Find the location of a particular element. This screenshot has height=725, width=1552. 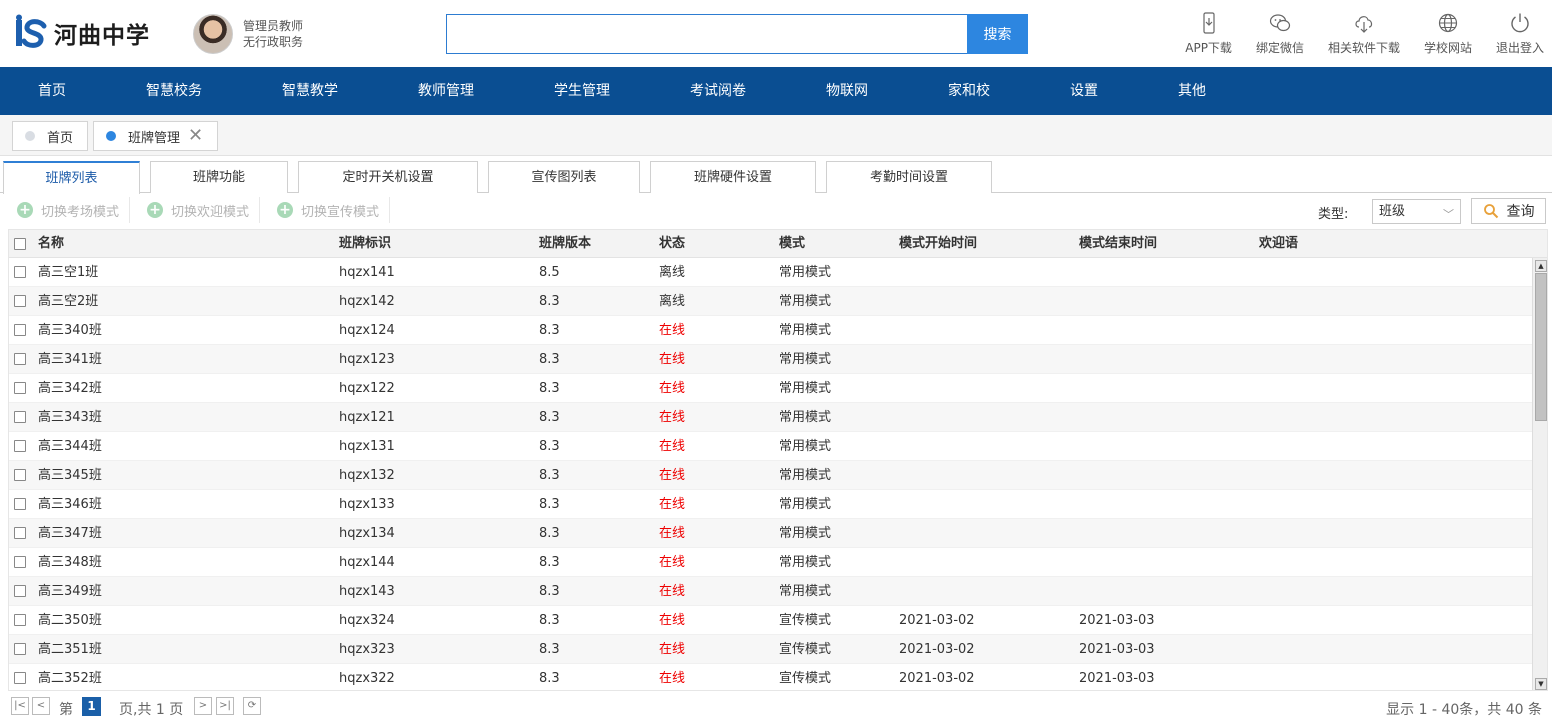

table-row: 高三345班 hqzx132 8.3 在线 常用模式 is located at coordinates (770, 475).